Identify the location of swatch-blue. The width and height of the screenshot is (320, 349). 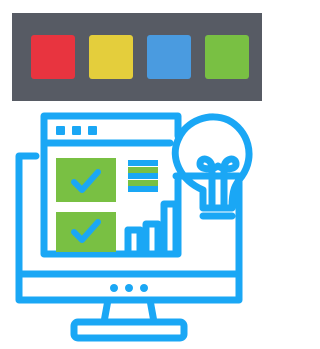
(169, 57).